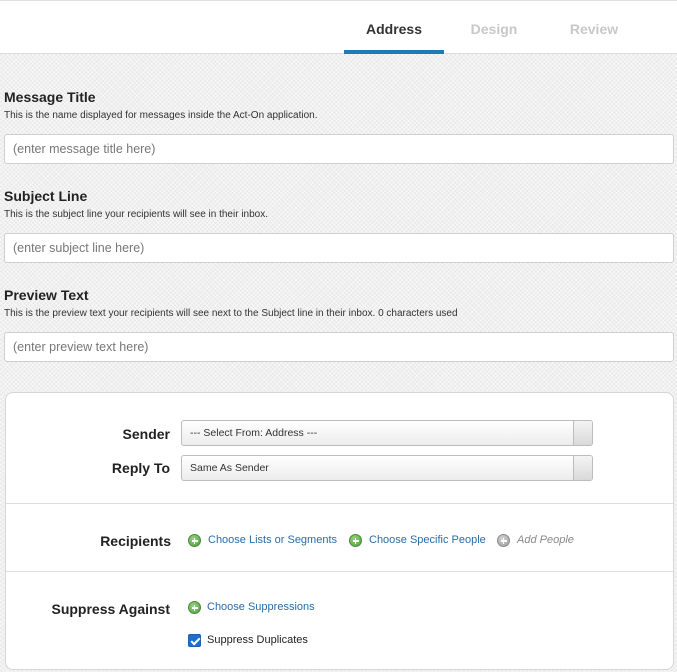  Describe the element at coordinates (338, 27) in the screenshot. I see `wizard-tab-bar: Address Design Review` at that location.